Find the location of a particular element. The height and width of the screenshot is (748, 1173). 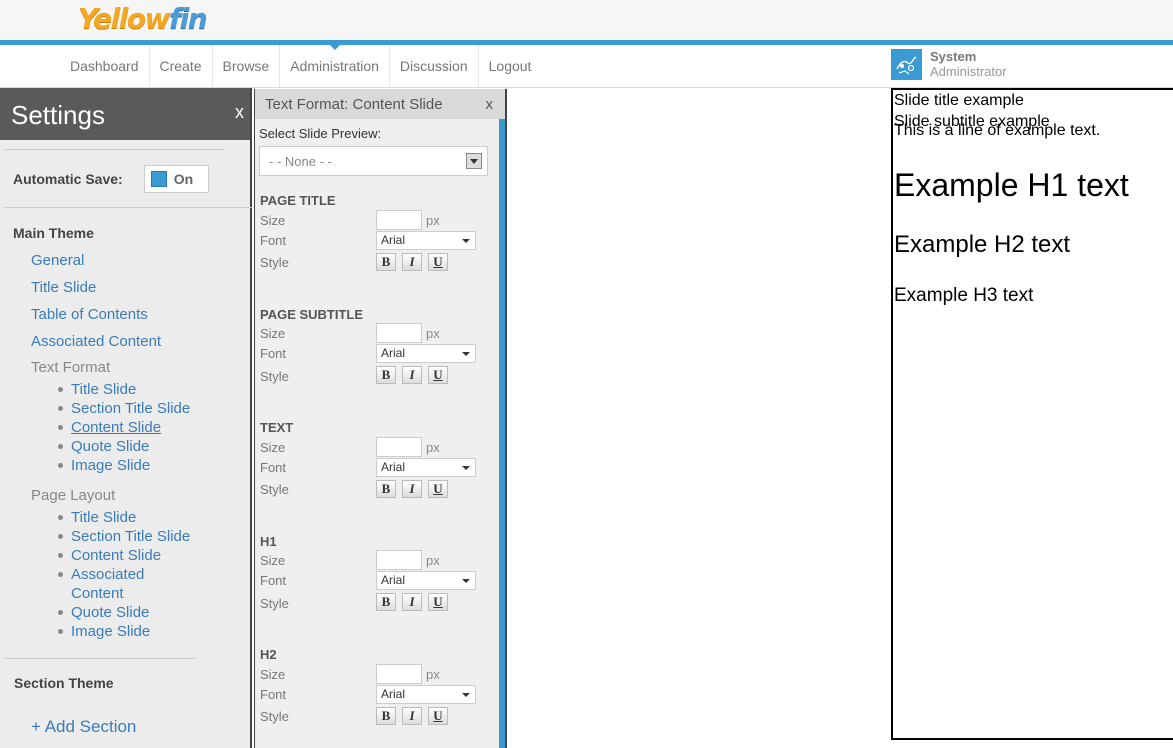

panel-scrollbar is located at coordinates (502, 433).